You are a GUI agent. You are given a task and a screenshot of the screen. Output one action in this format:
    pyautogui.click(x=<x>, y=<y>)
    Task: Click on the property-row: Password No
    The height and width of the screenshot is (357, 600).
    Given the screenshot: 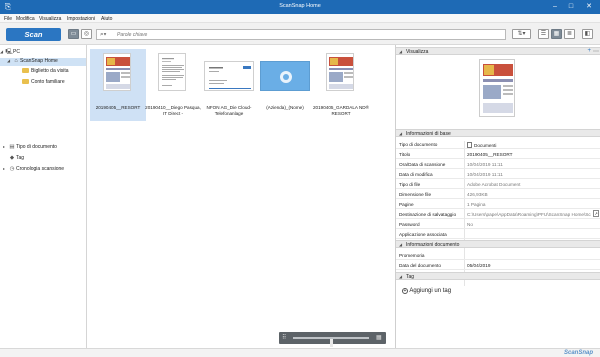 What is the action you would take?
    pyautogui.click(x=498, y=224)
    